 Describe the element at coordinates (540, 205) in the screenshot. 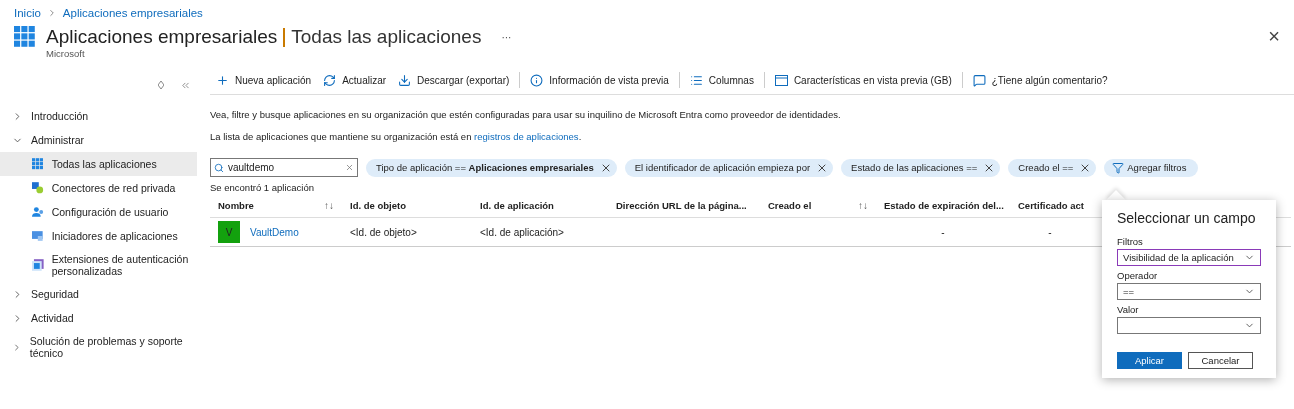

I see `column-header: Id. de aplicación` at that location.